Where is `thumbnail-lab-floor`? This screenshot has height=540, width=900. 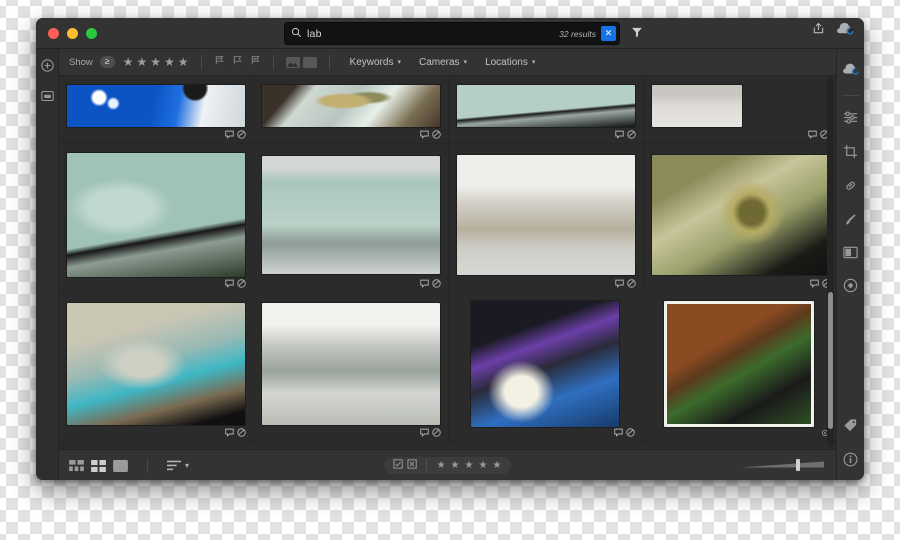
thumbnail-lab-floor is located at coordinates (740, 110).